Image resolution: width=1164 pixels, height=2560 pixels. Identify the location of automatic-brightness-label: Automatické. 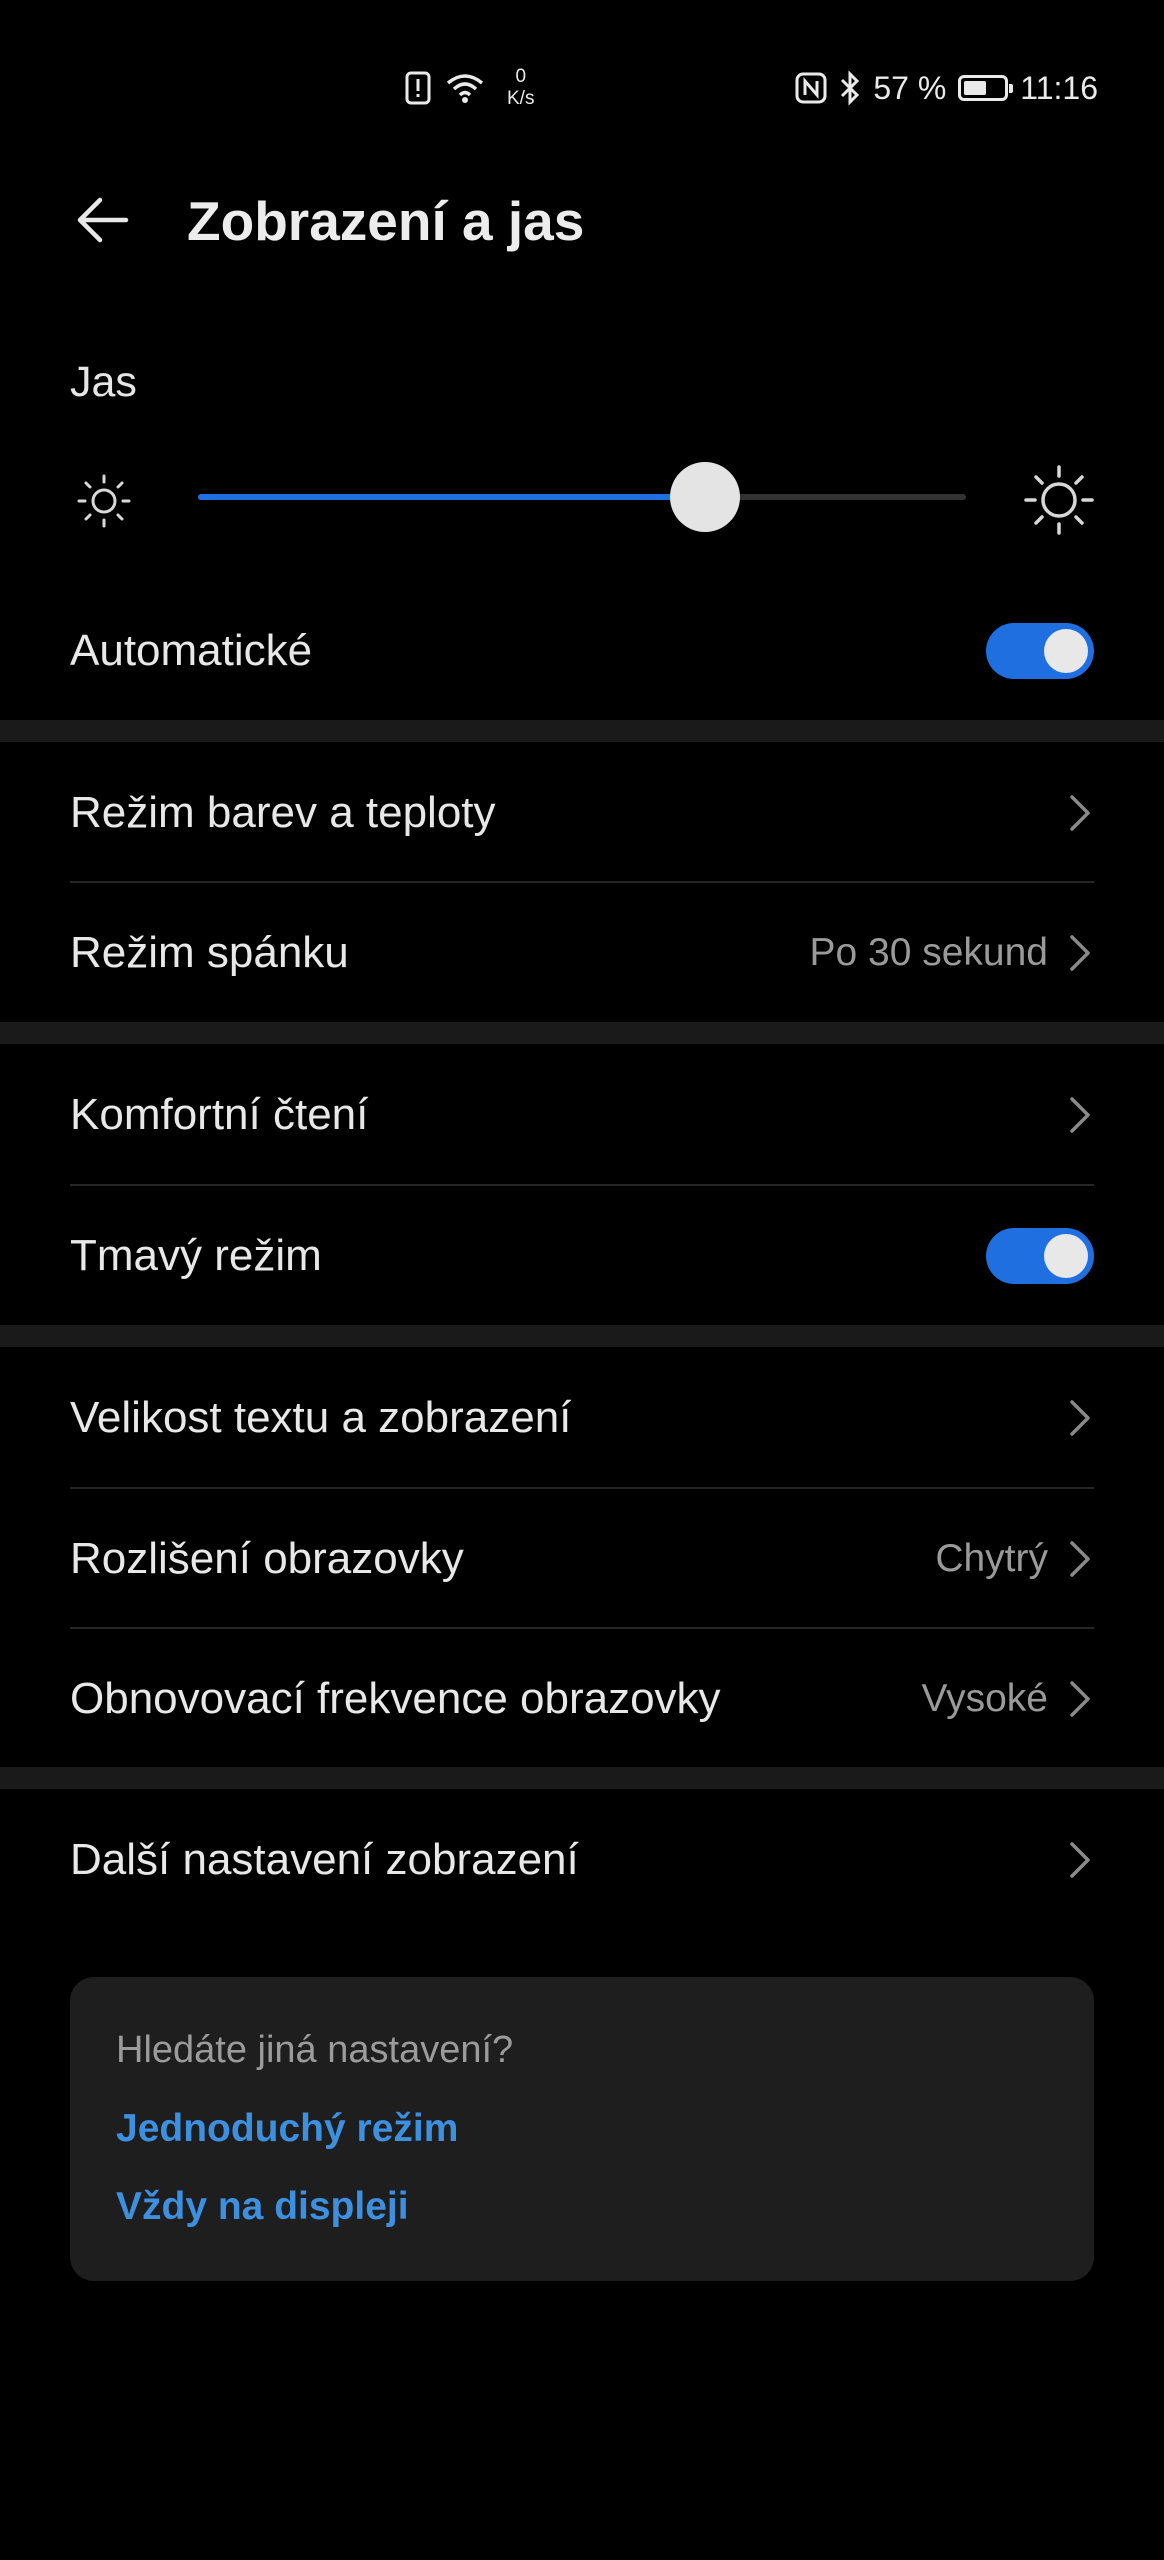
(191, 650).